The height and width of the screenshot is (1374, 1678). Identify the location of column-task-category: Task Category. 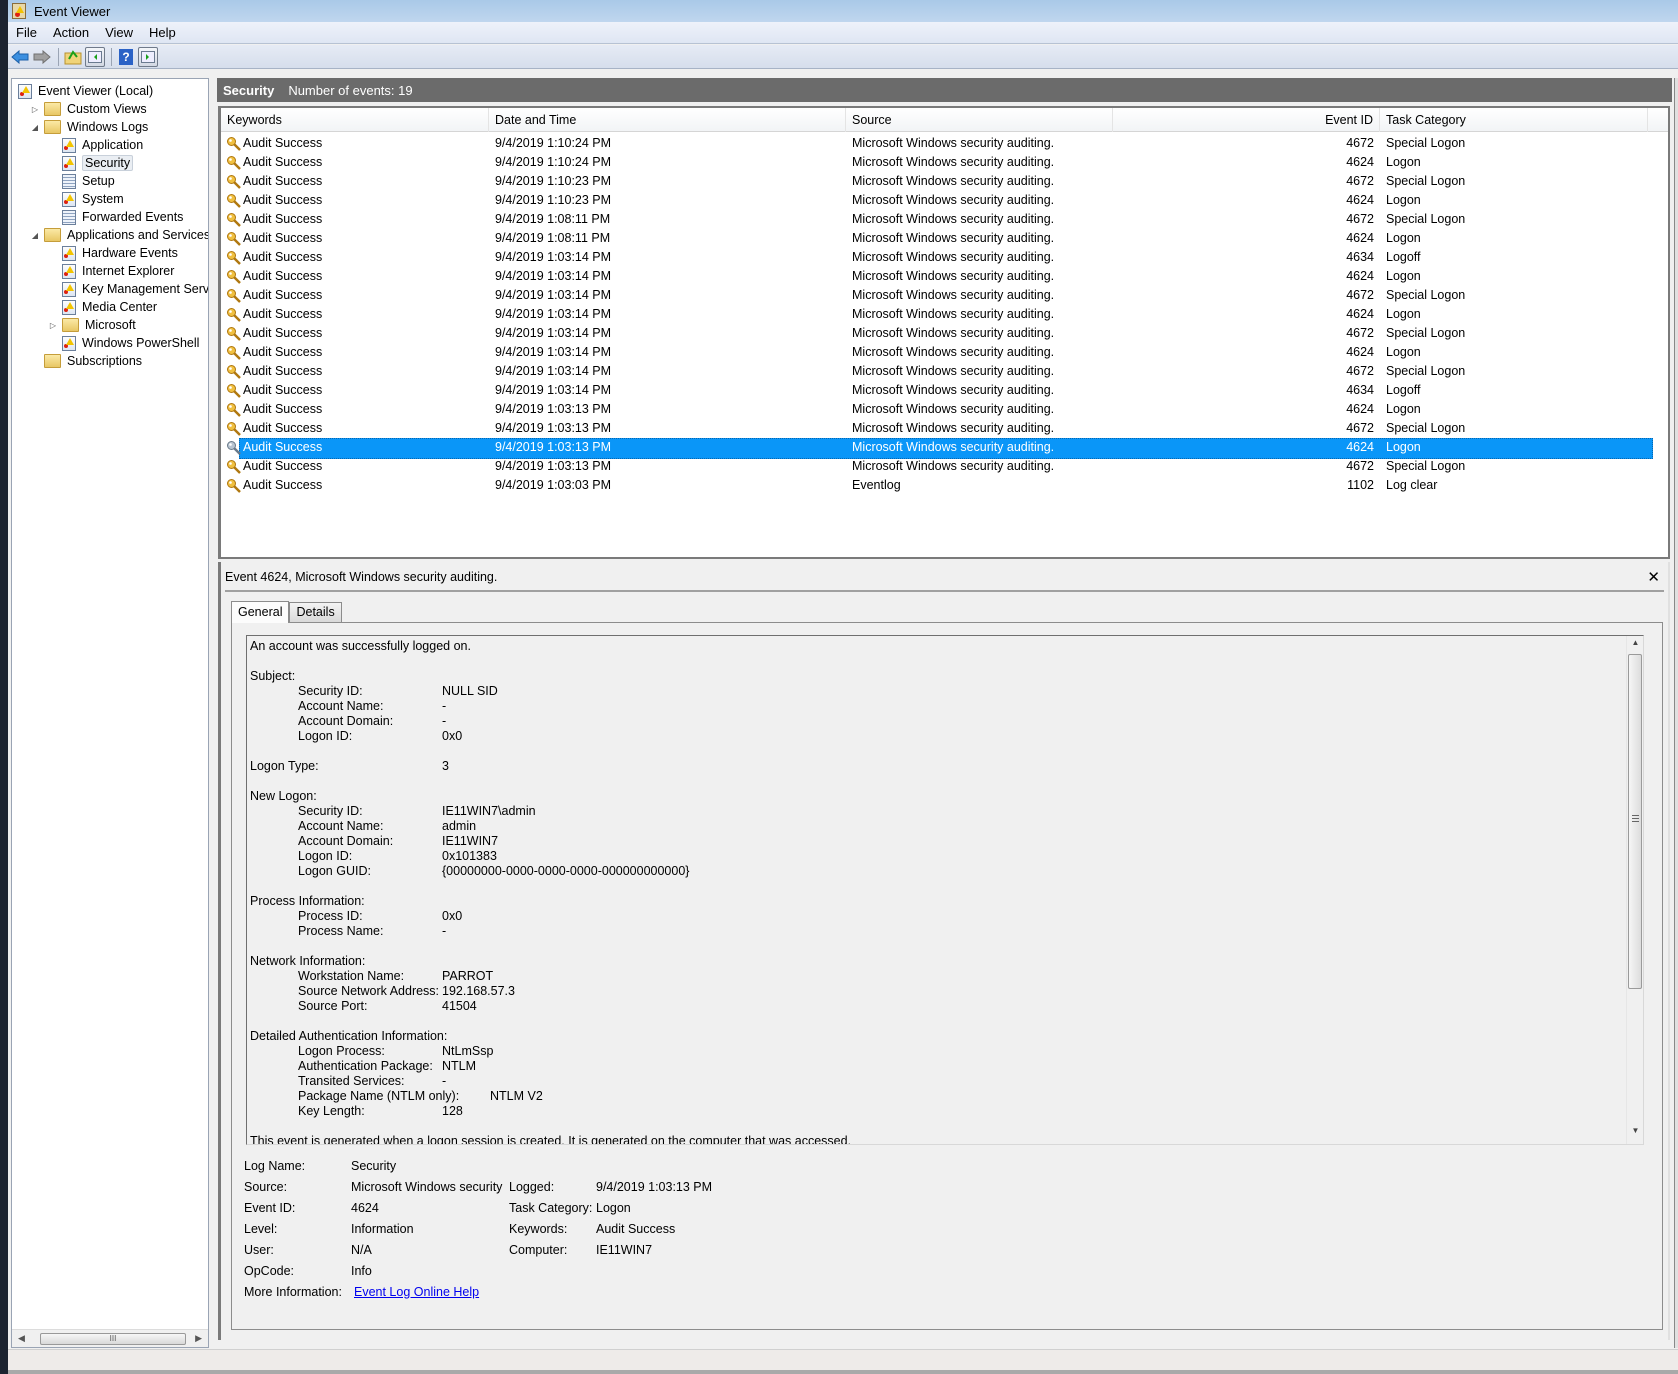
(1514, 120).